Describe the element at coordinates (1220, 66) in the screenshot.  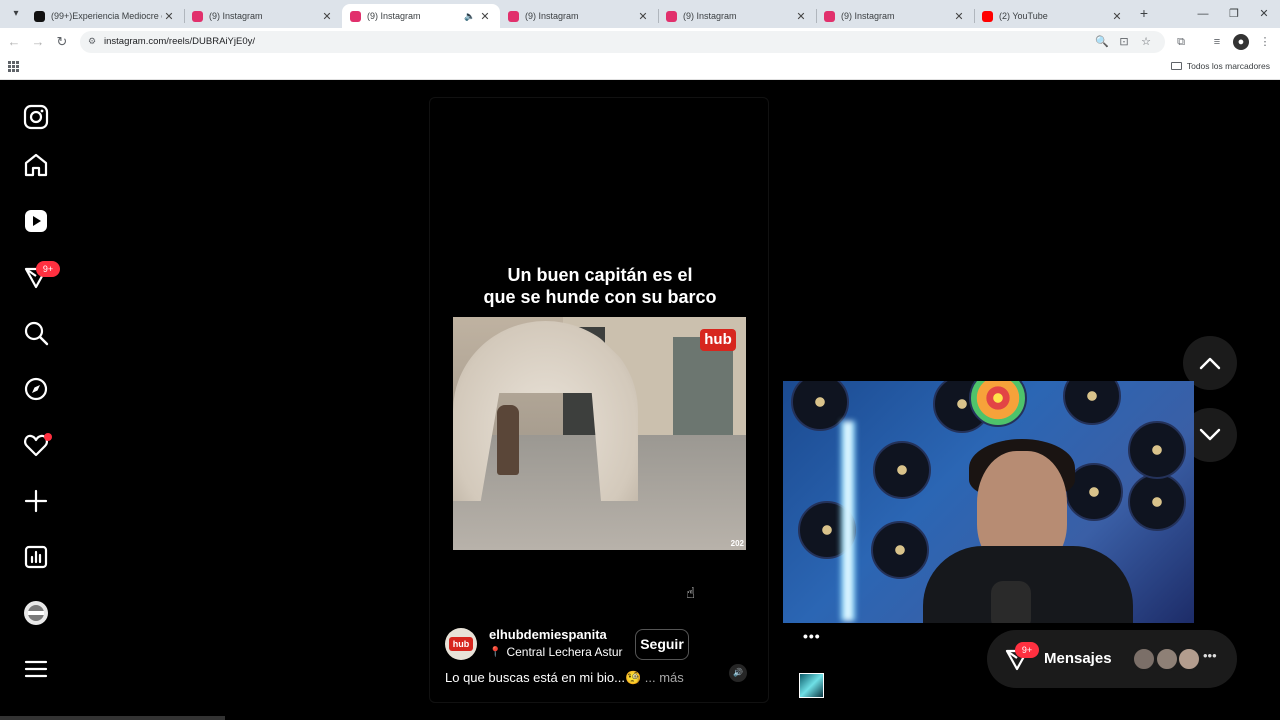
I see `all-bookmarks-button: Todos los marcadores` at that location.